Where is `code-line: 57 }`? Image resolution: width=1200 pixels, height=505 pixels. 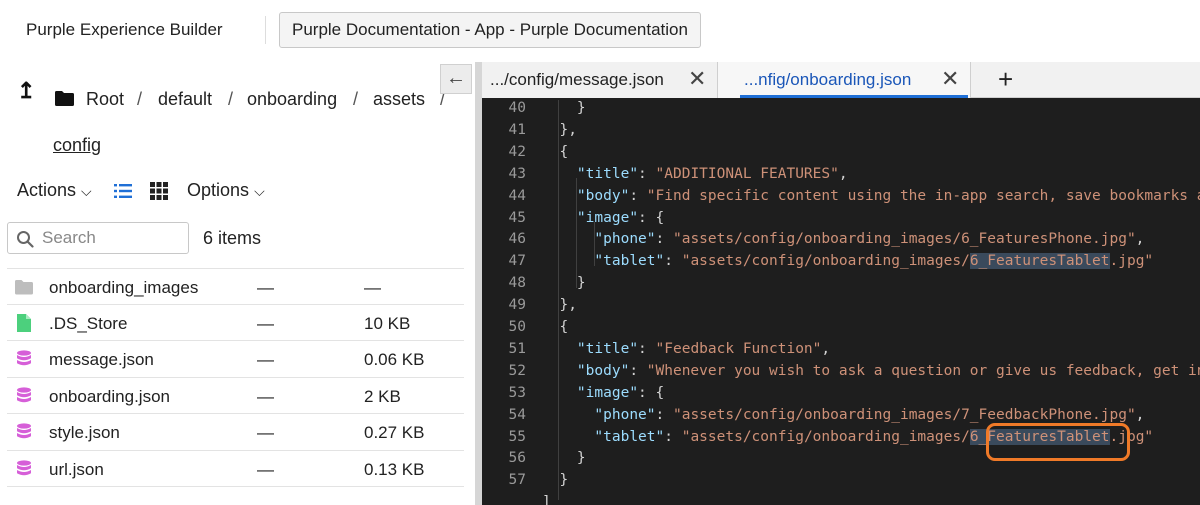
code-line: 57 } is located at coordinates (841, 483).